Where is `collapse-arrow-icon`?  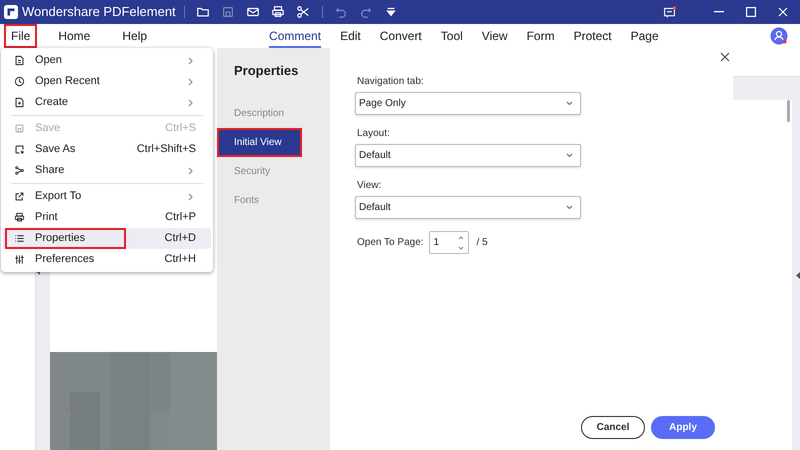 collapse-arrow-icon is located at coordinates (798, 275).